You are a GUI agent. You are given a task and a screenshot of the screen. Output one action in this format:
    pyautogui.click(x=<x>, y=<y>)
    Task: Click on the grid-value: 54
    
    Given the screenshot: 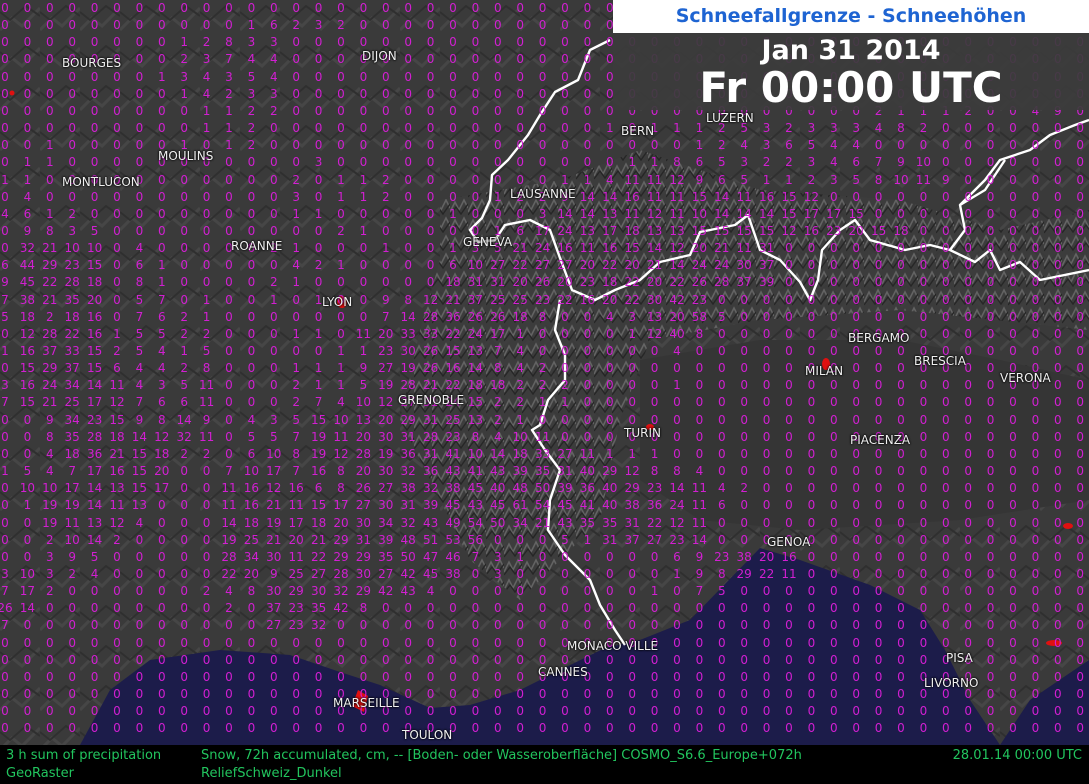 What is the action you would take?
    pyautogui.click(x=543, y=505)
    